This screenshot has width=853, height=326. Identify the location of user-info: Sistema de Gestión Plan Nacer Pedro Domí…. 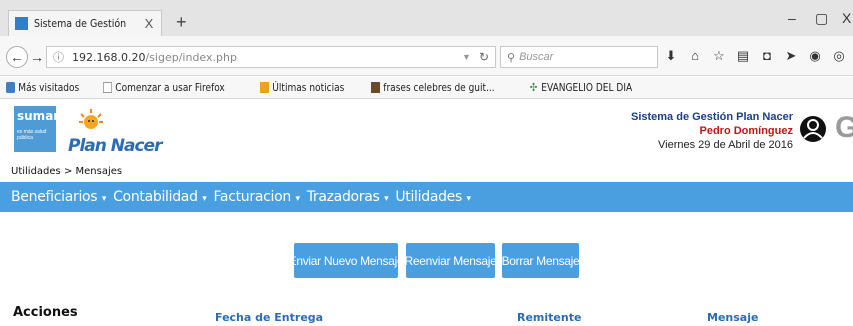
(712, 131).